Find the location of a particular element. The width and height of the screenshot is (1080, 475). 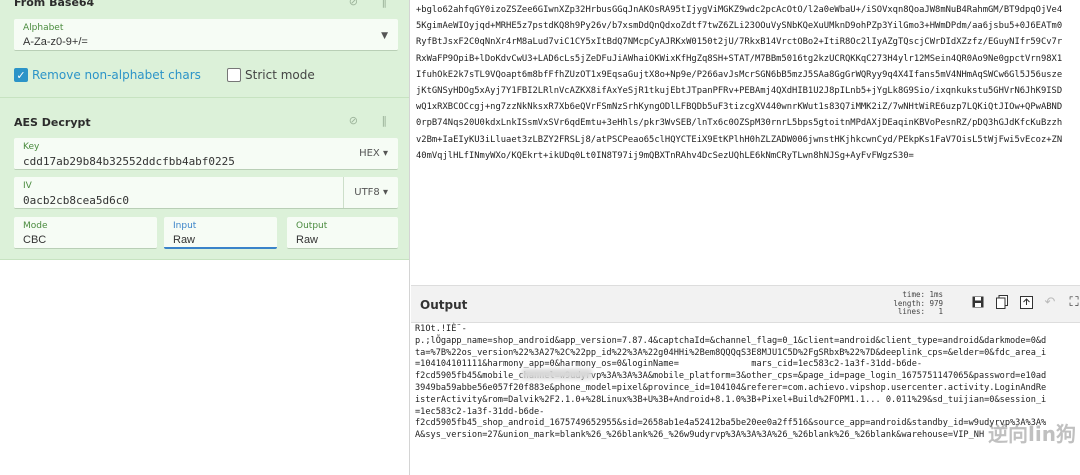

strict-mode-checkbox: Strict mode is located at coordinates (271, 75).